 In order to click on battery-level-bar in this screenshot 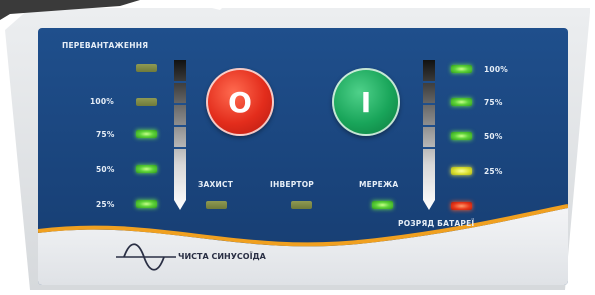, I will do `click(429, 135)`.